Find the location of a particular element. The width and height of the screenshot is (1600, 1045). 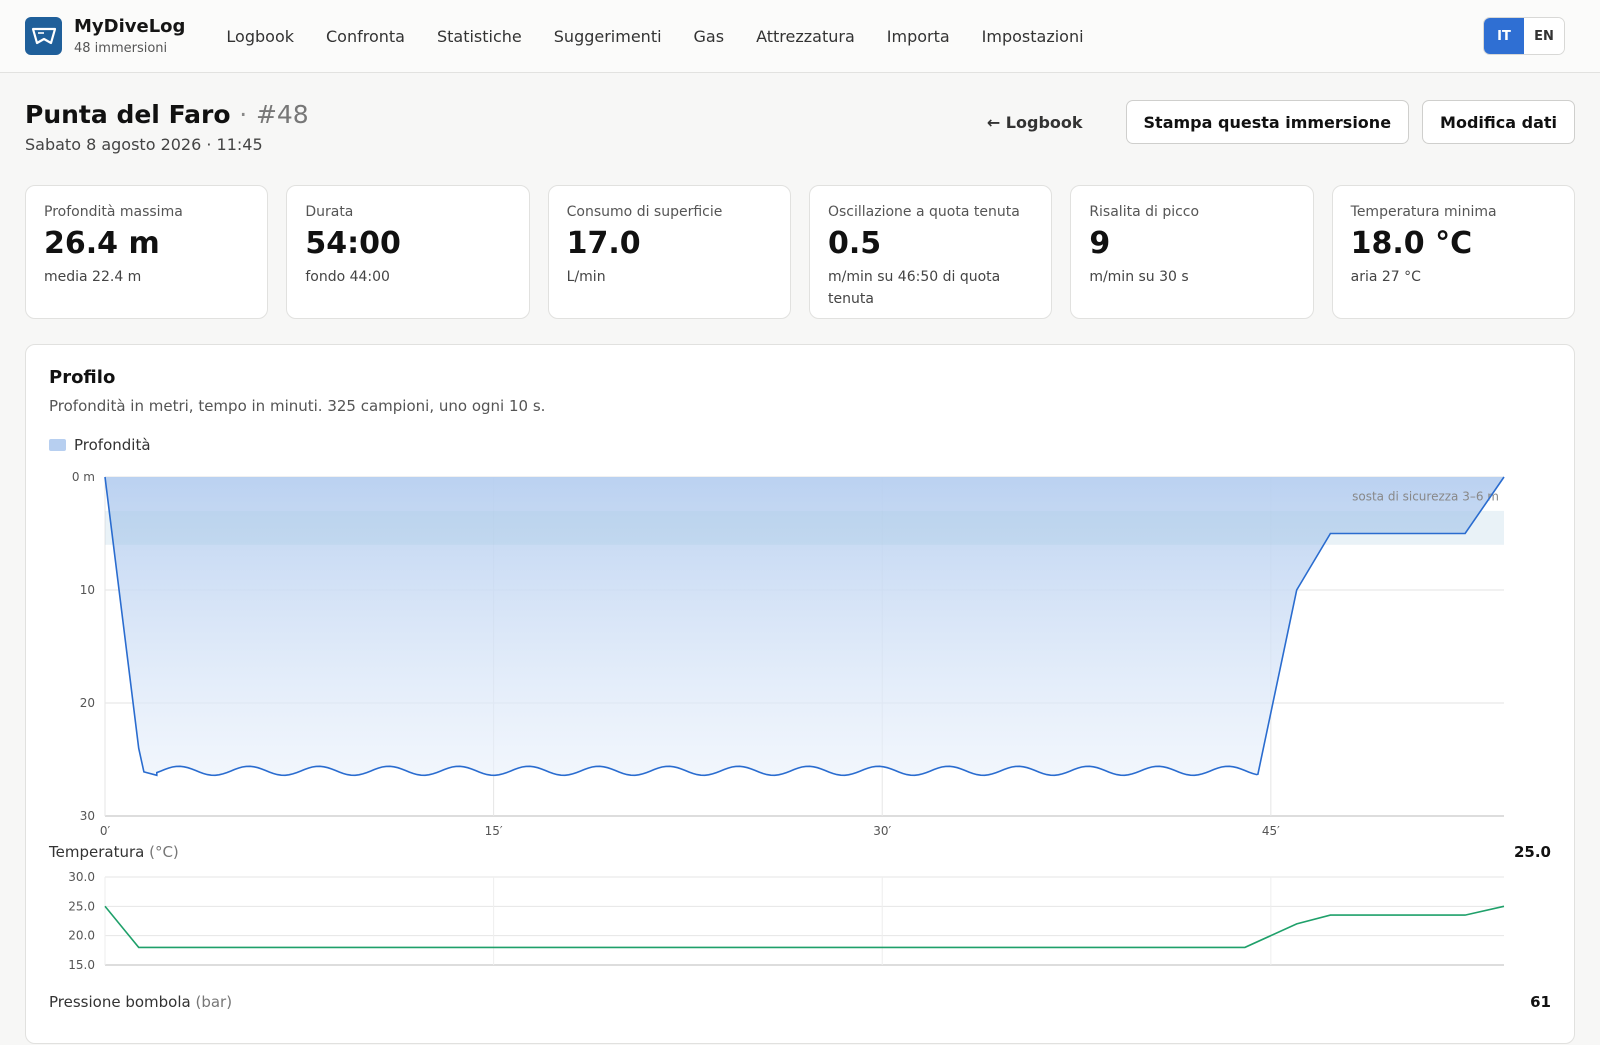

stat-label: Risalita di picco is located at coordinates (1144, 212).